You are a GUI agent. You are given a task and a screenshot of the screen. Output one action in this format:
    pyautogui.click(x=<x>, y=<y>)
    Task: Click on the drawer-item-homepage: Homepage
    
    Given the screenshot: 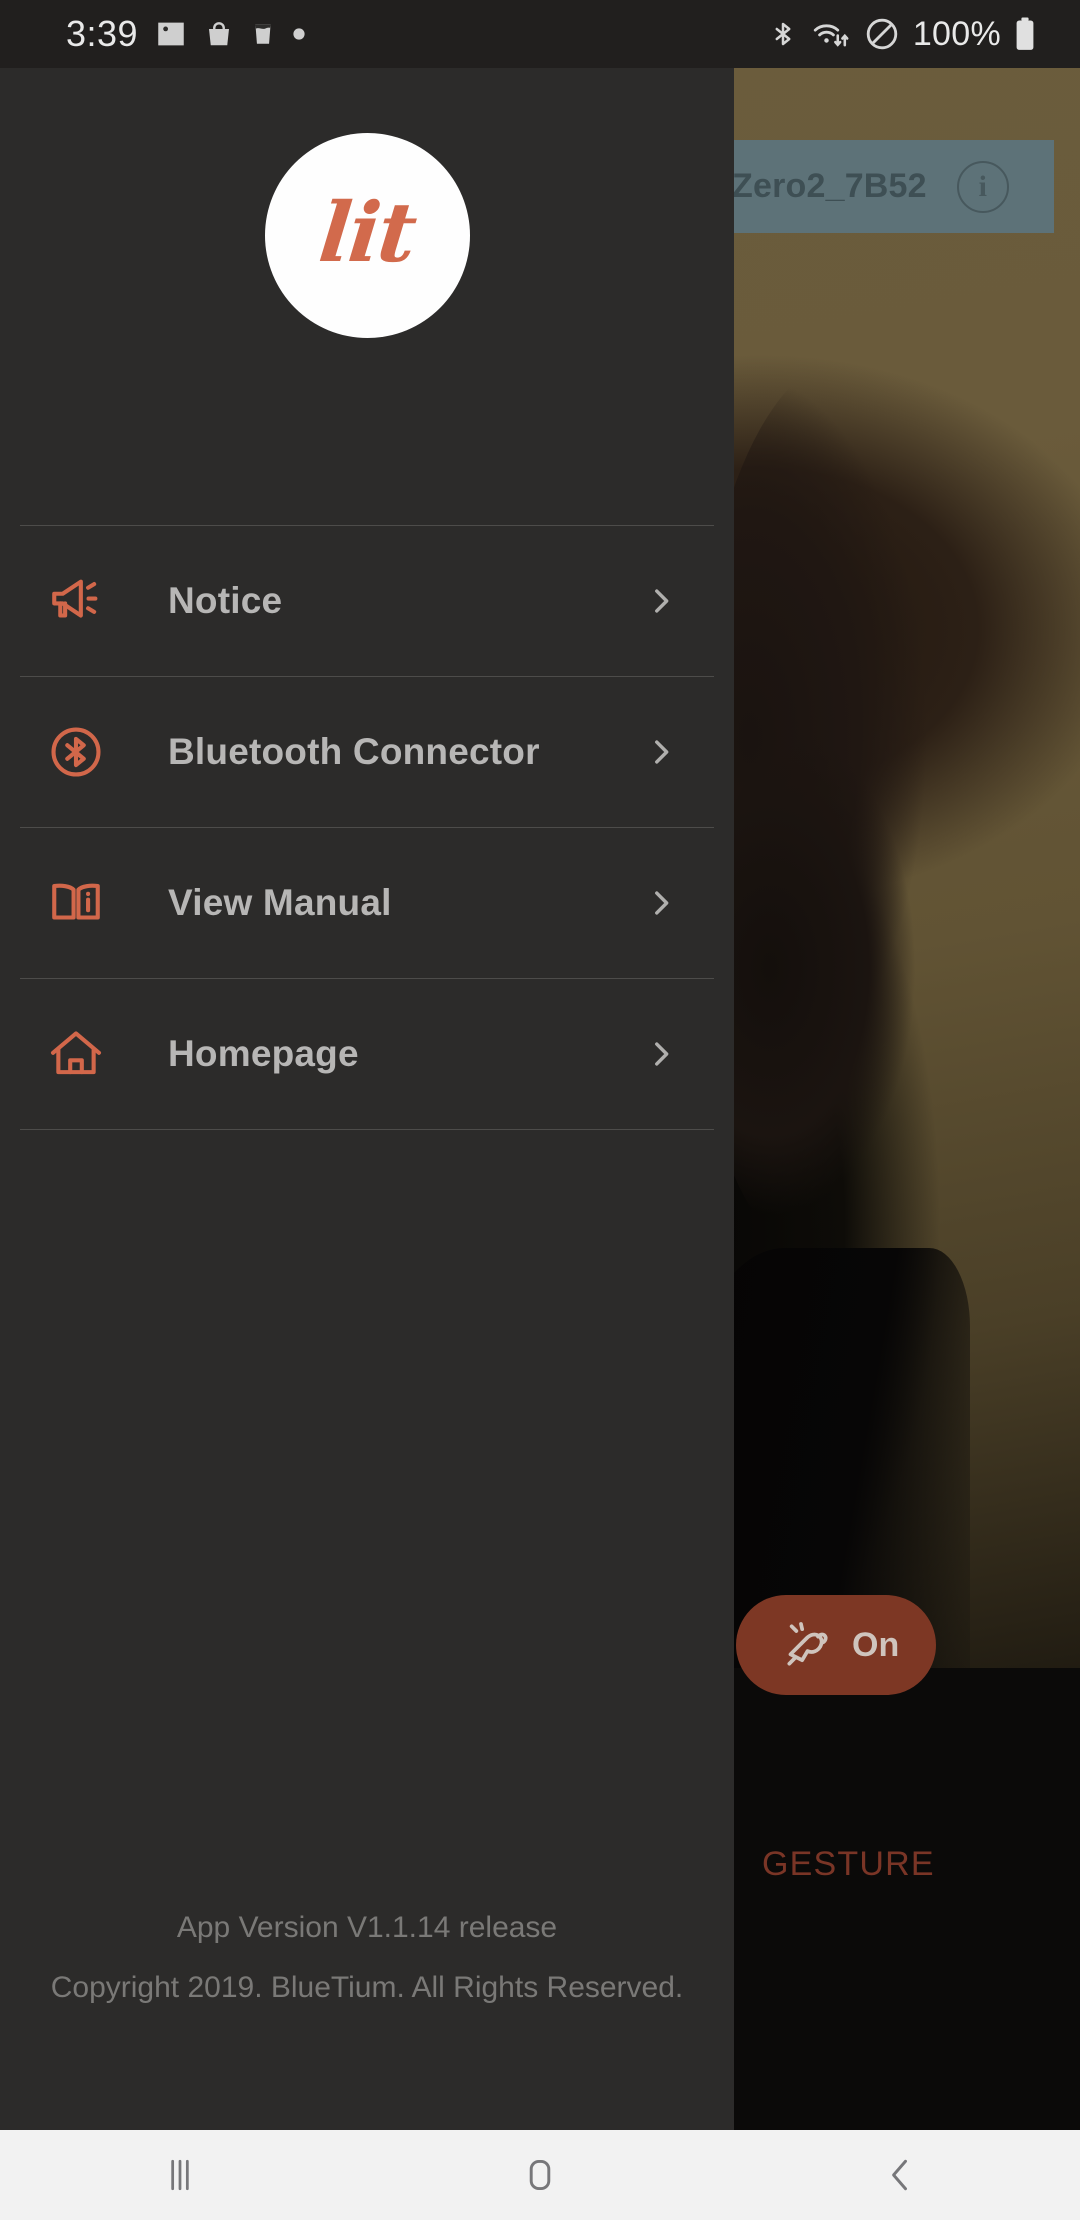 What is the action you would take?
    pyautogui.click(x=367, y=1054)
    